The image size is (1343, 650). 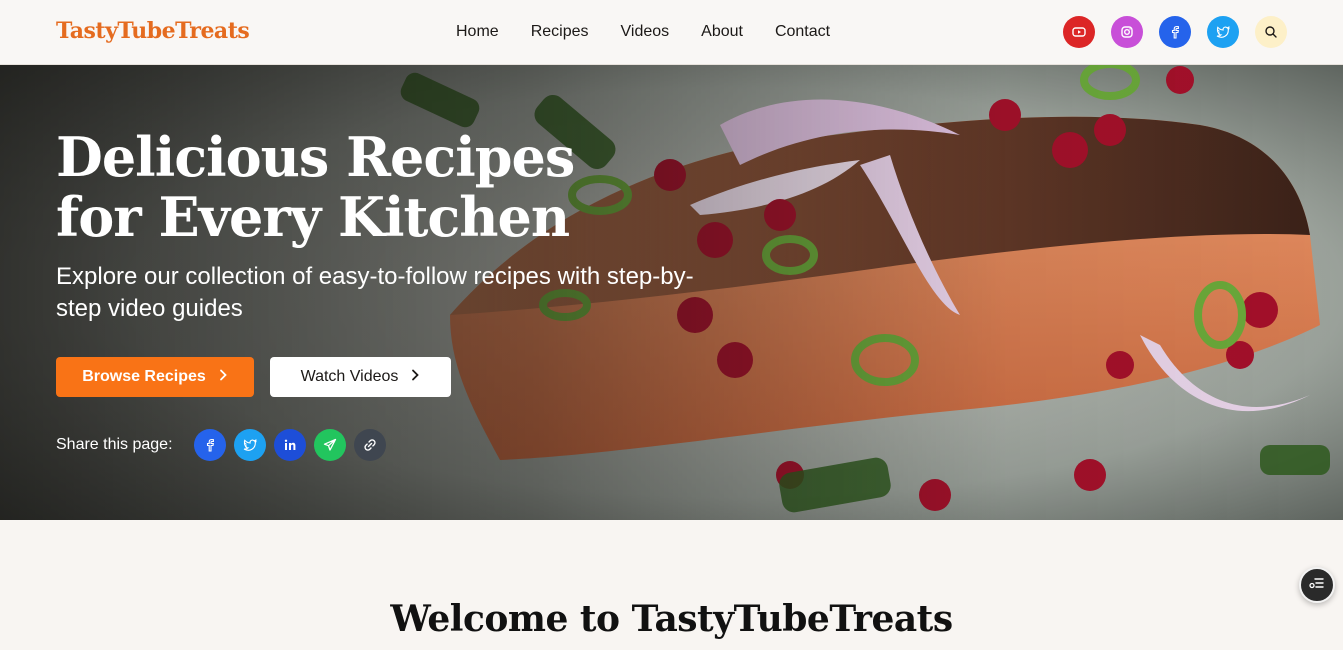 I want to click on hero-title-line-1: Delicious Recipes, so click(x=315, y=157).